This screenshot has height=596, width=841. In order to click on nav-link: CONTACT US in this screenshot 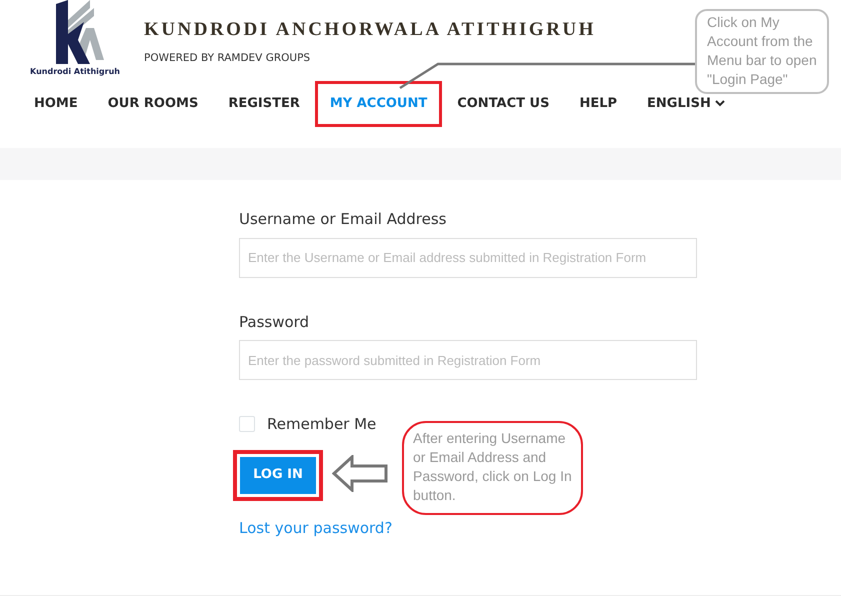, I will do `click(503, 103)`.